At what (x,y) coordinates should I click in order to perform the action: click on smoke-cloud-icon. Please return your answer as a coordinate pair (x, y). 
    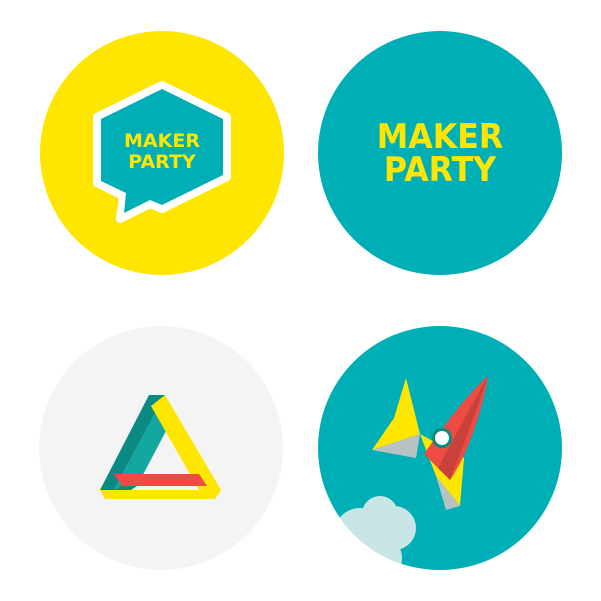
    Looking at the image, I should click on (368, 533).